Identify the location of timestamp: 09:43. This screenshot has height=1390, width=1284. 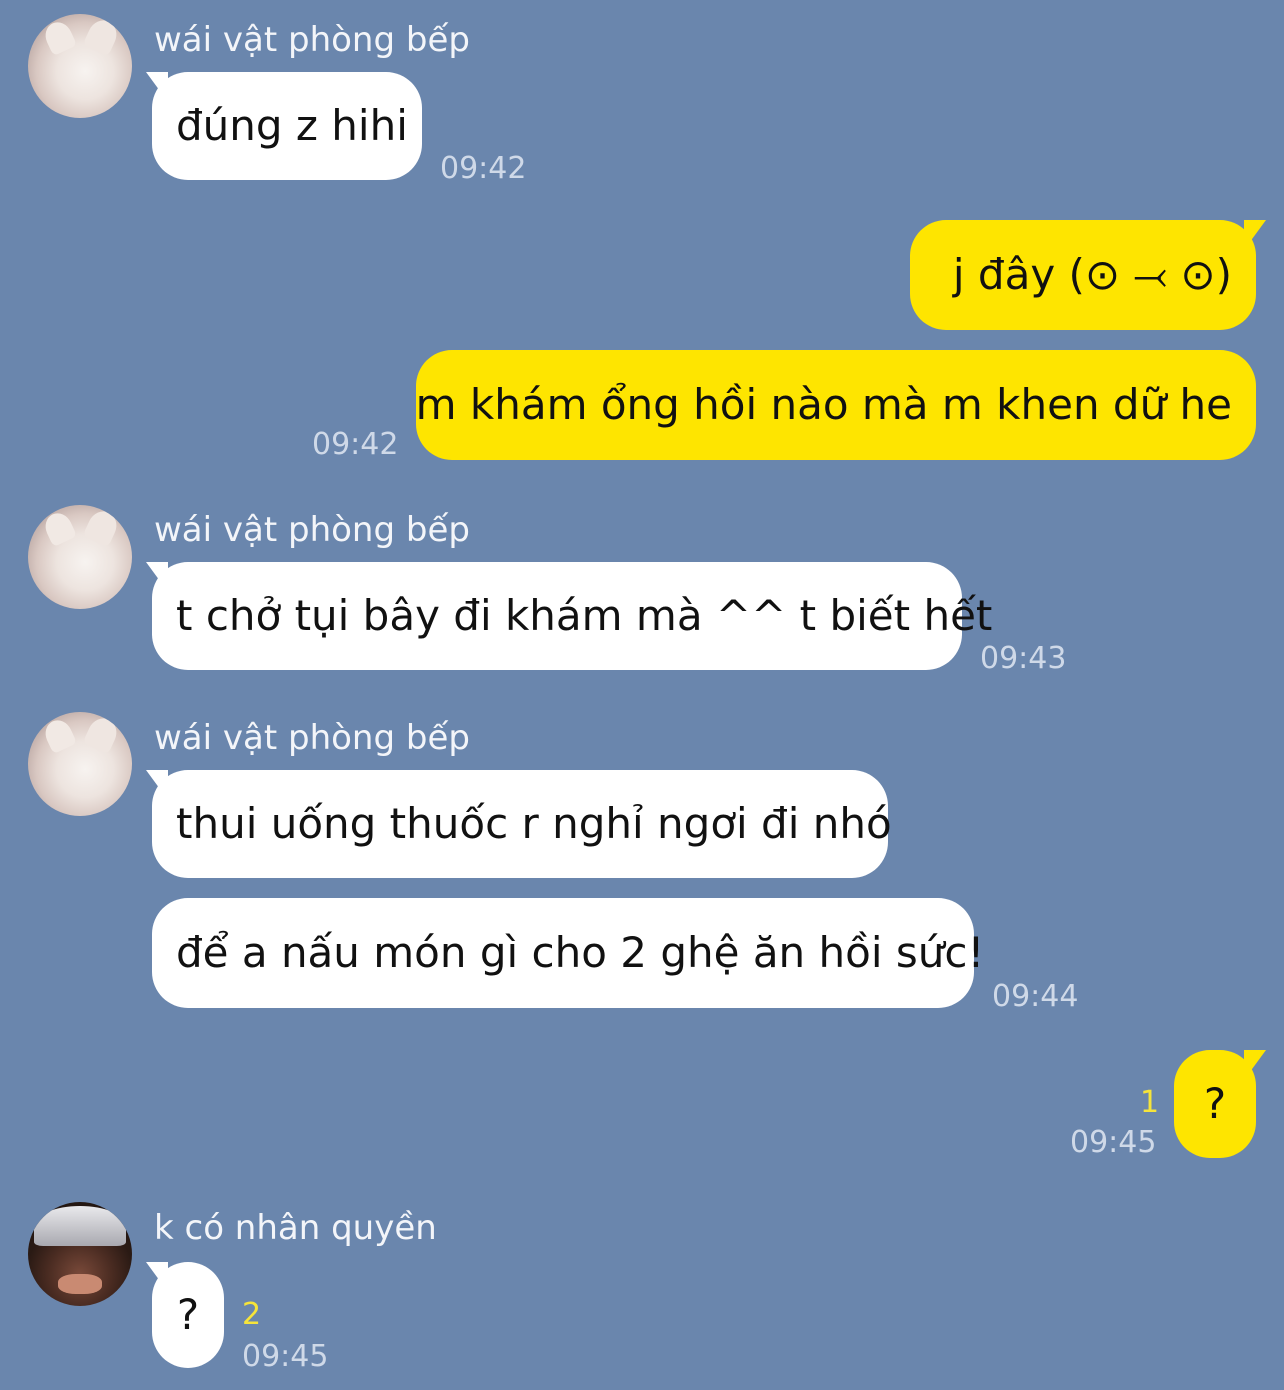
(1023, 658).